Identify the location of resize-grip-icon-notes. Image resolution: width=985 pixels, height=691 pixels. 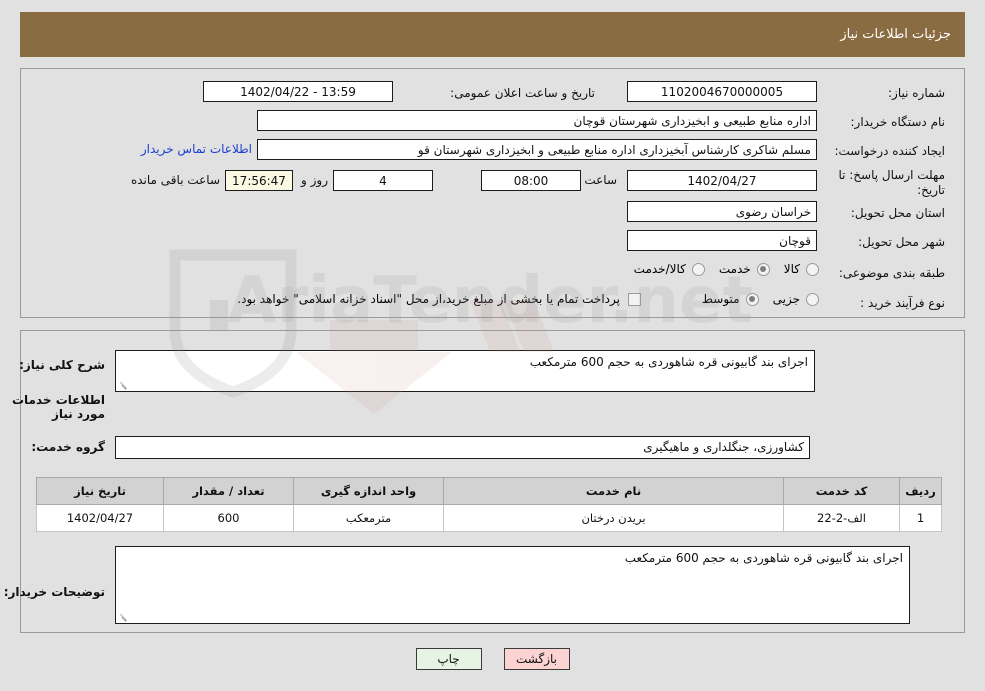
(124, 616).